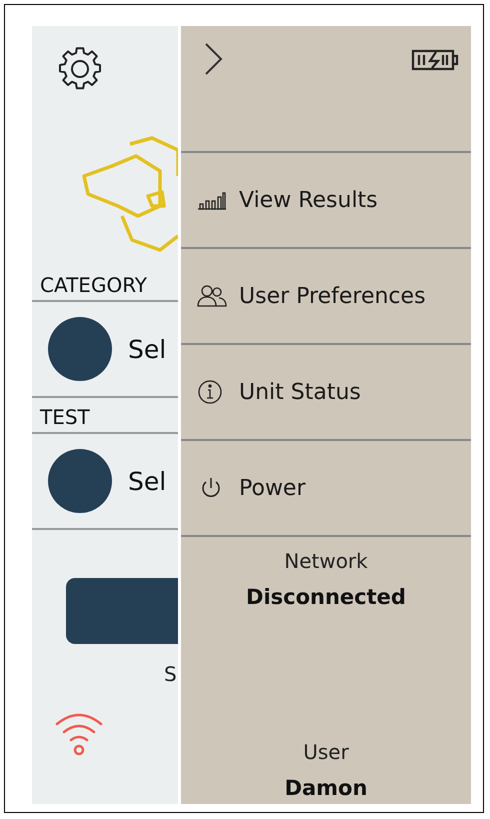 The image size is (490, 819). What do you see at coordinates (326, 561) in the screenshot?
I see `network-label: Network` at bounding box center [326, 561].